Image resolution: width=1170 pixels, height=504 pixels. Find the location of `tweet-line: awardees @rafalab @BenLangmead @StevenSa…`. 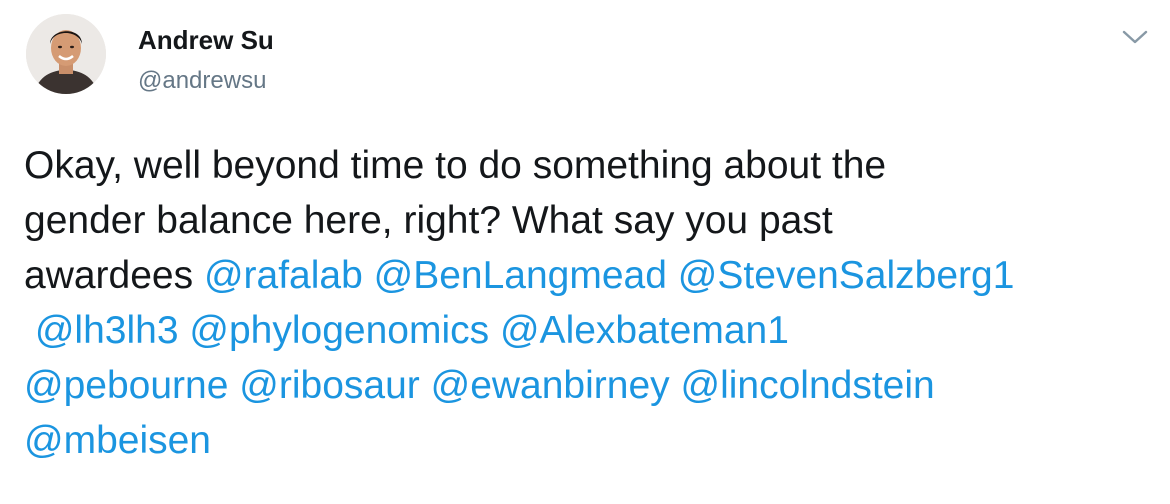

tweet-line: awardees @rafalab @BenLangmead @StevenSa… is located at coordinates (594, 275).